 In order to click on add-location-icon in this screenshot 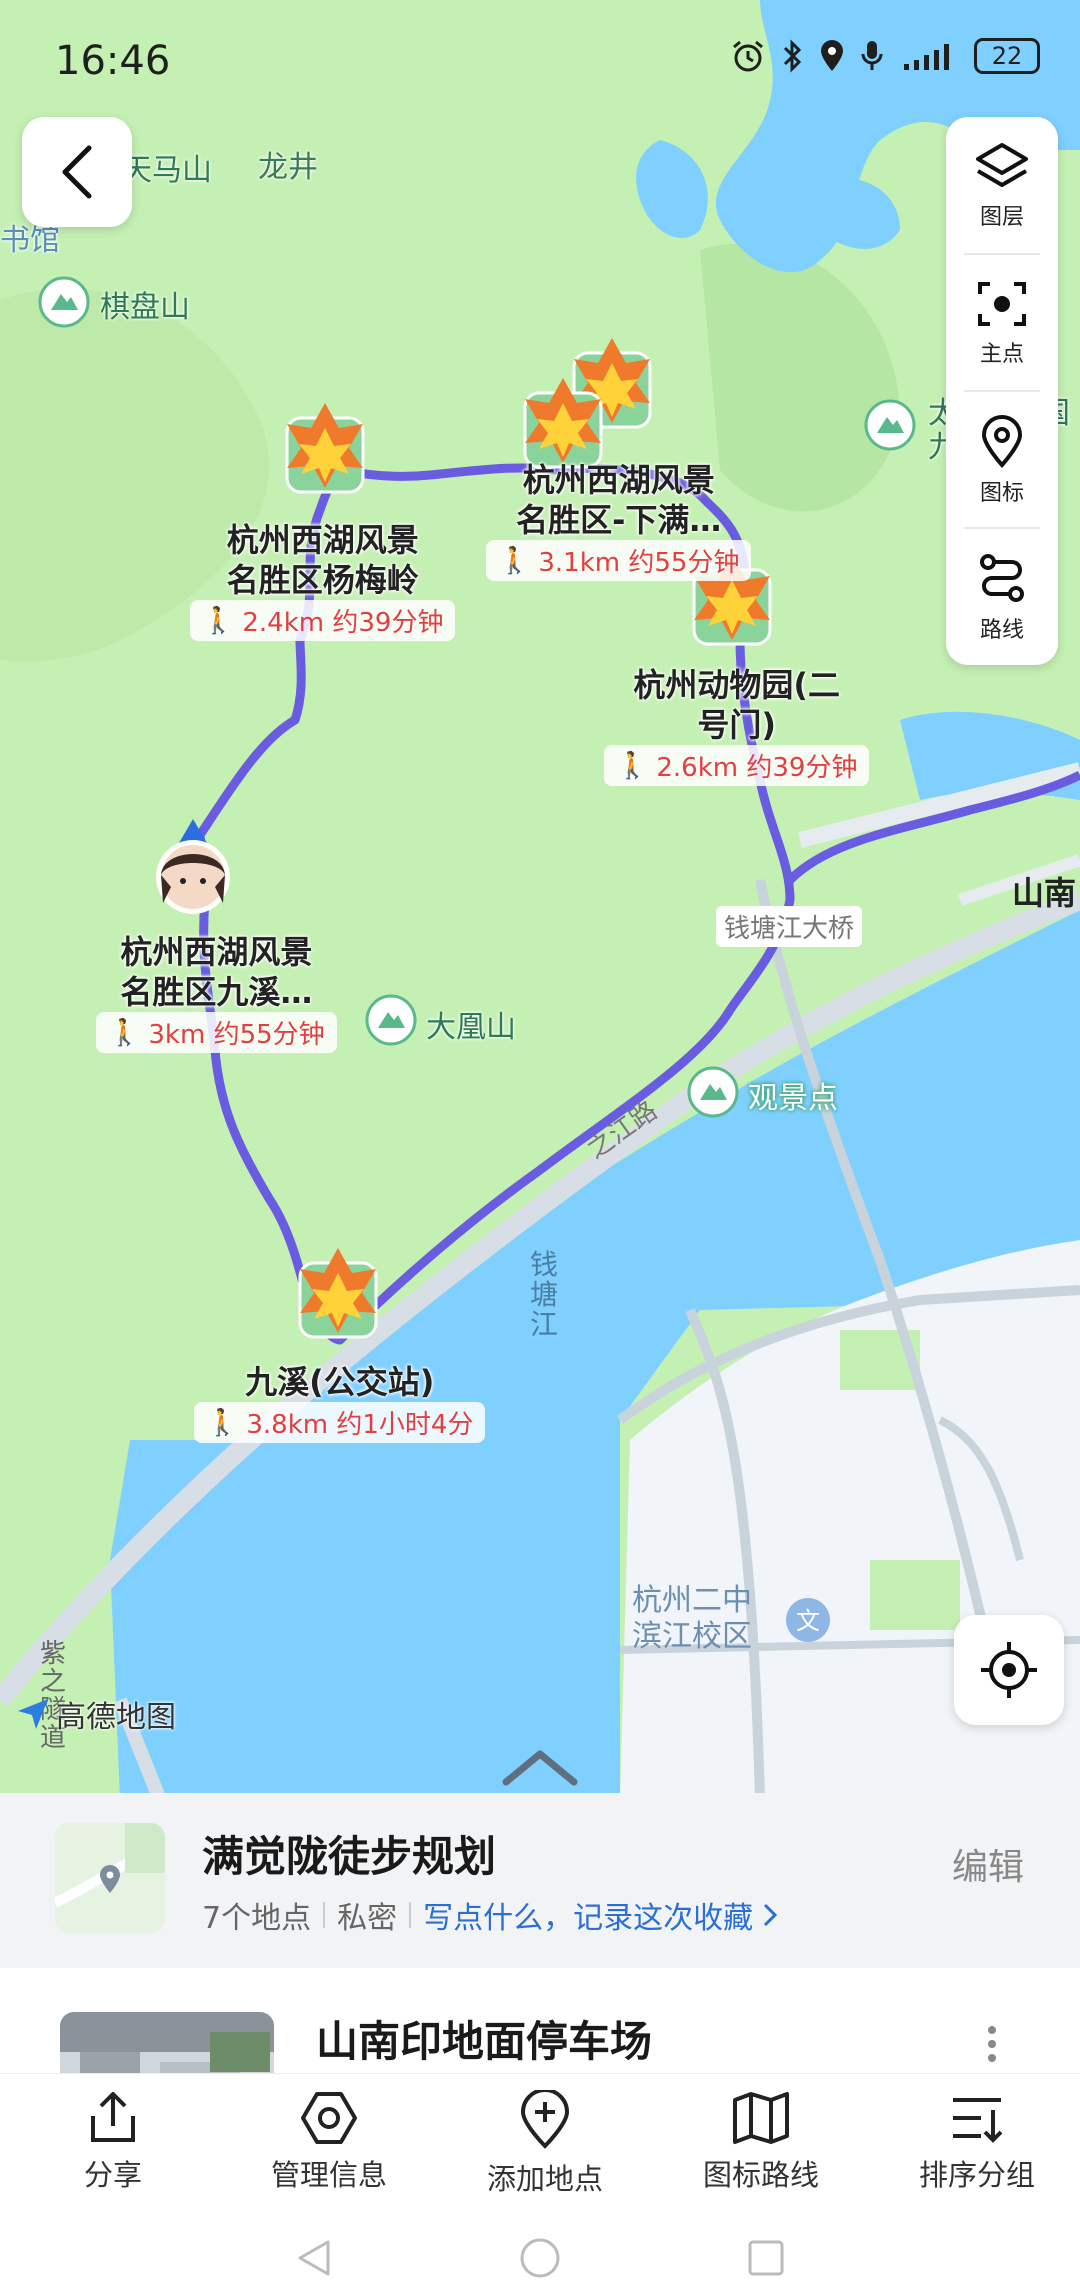, I will do `click(545, 2119)`.